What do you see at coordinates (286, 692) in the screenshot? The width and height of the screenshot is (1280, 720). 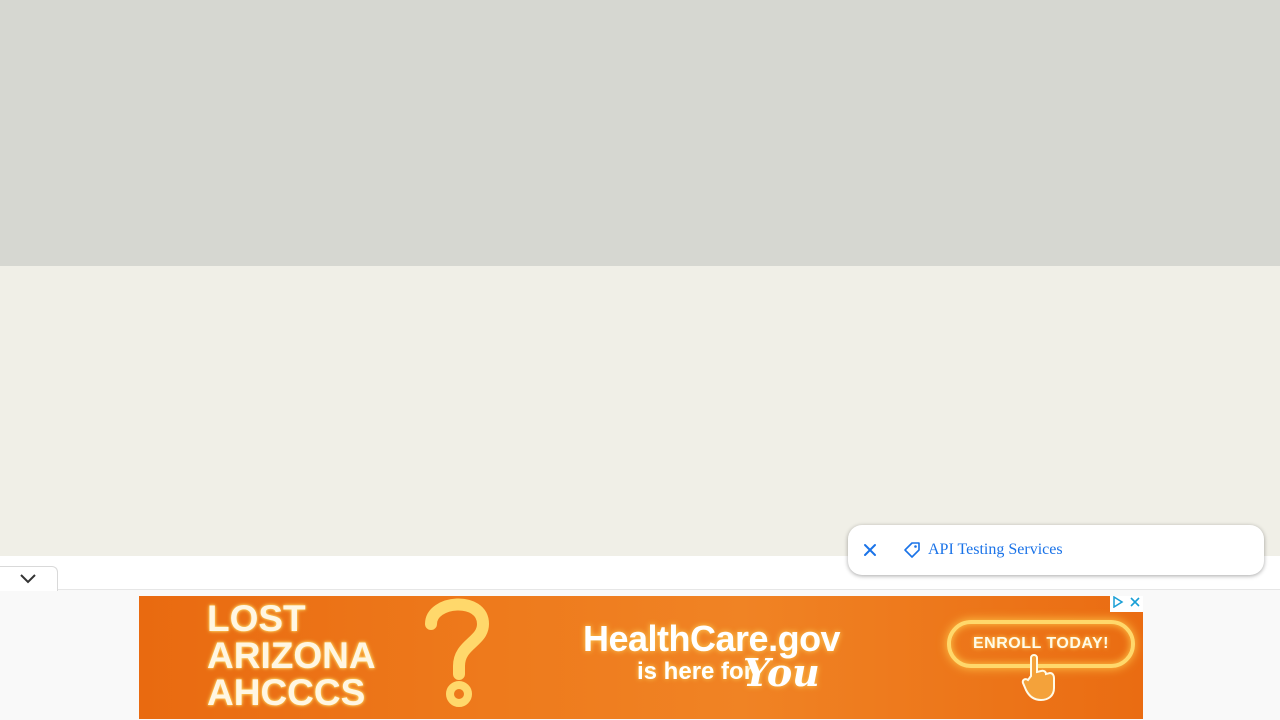 I see `ad-headline-line: AHCCCS` at bounding box center [286, 692].